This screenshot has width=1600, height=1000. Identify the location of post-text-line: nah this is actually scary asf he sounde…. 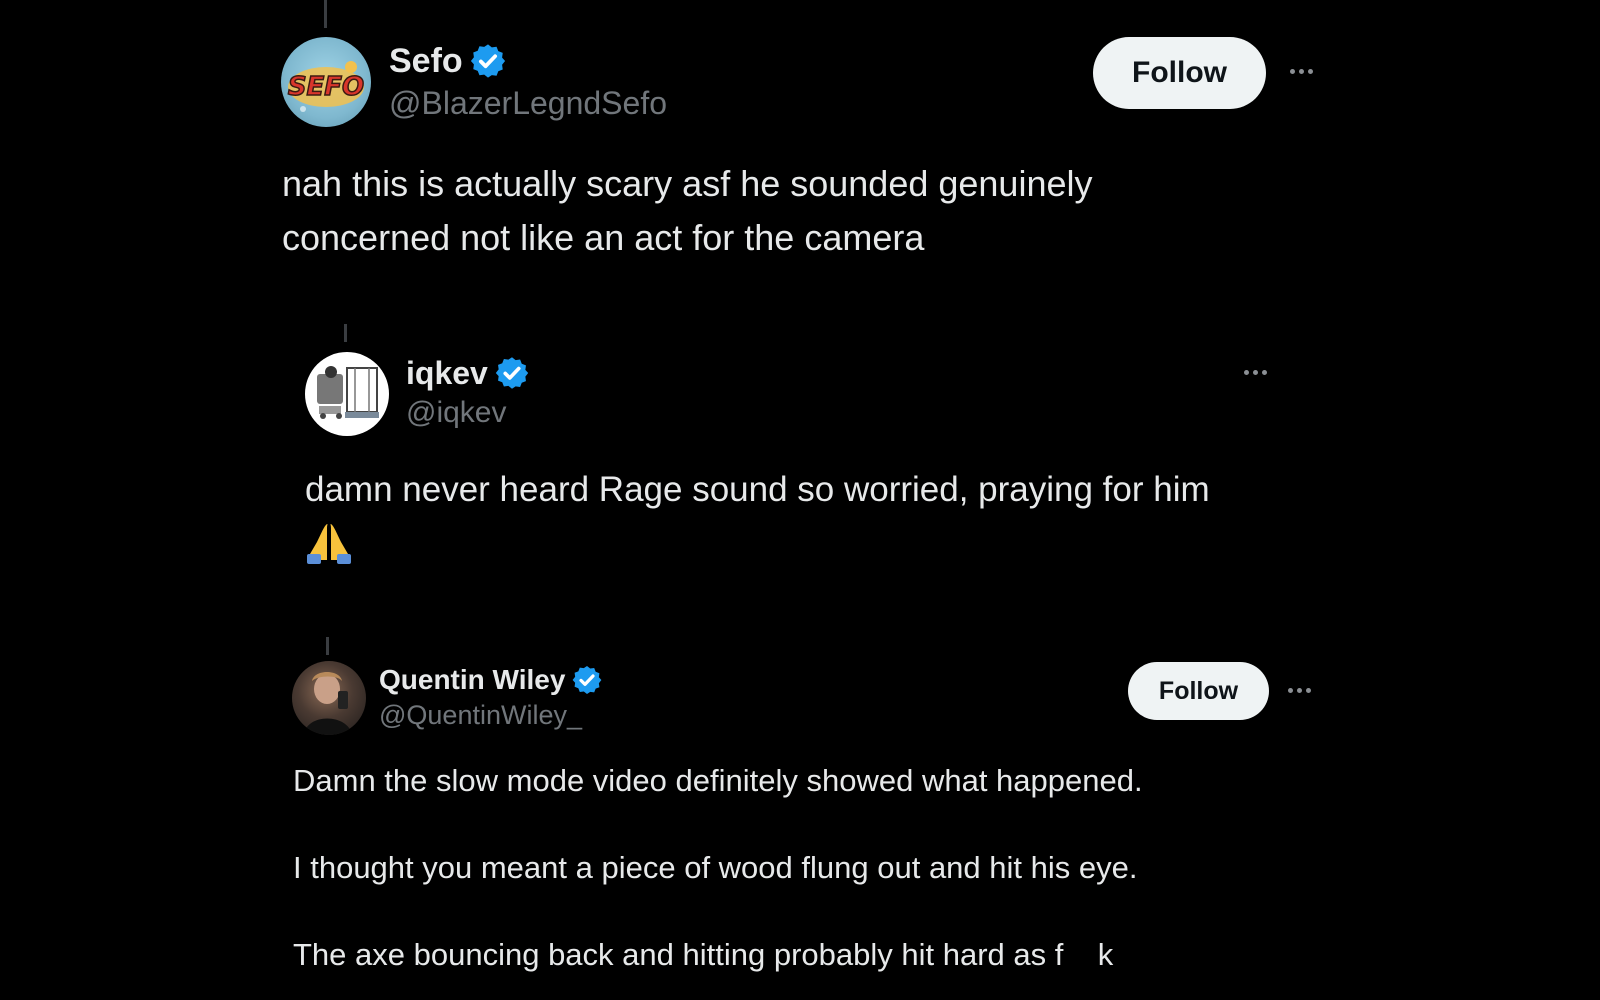
(687, 183).